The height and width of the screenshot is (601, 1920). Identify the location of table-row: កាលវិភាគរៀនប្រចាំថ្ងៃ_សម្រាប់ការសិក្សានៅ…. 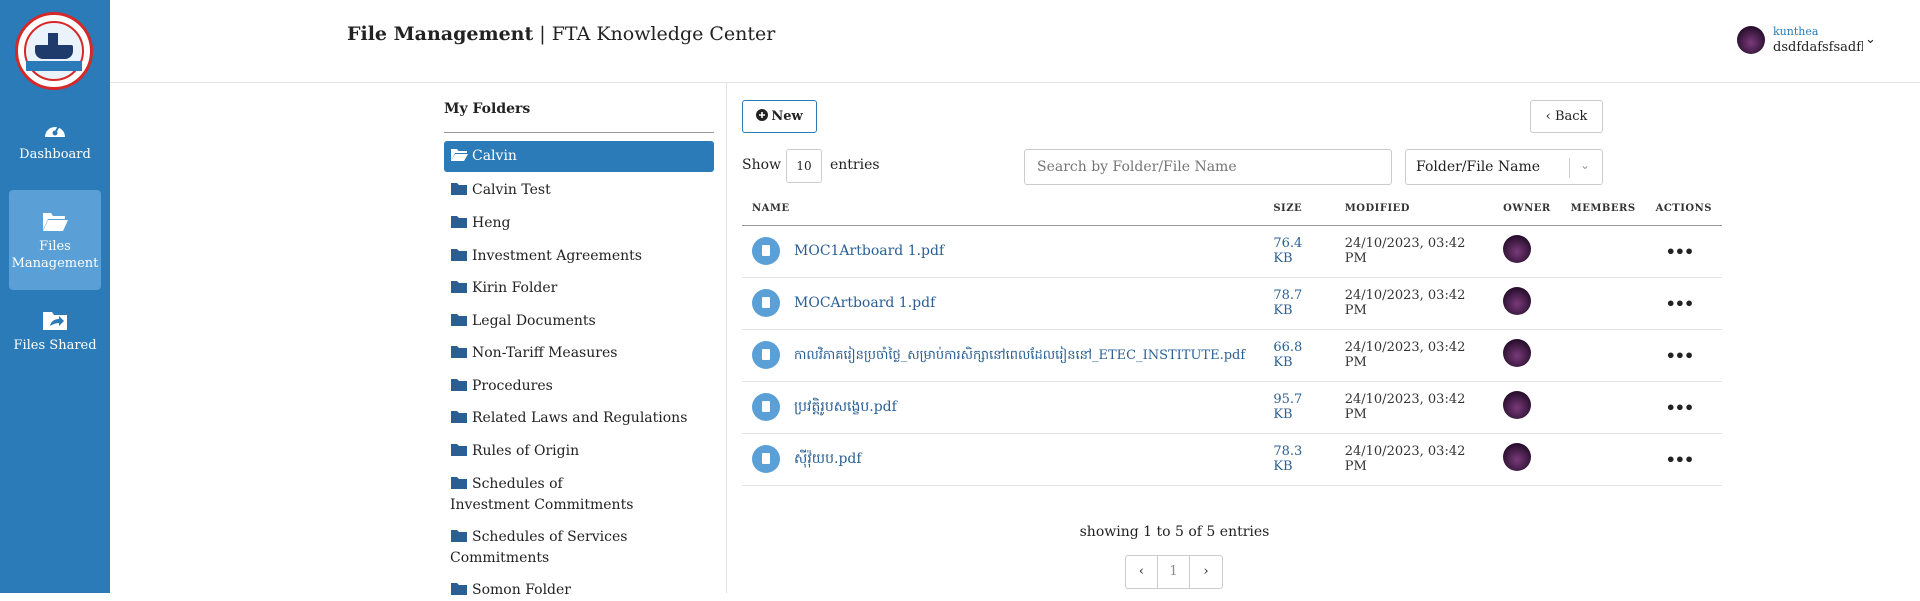
(1232, 355).